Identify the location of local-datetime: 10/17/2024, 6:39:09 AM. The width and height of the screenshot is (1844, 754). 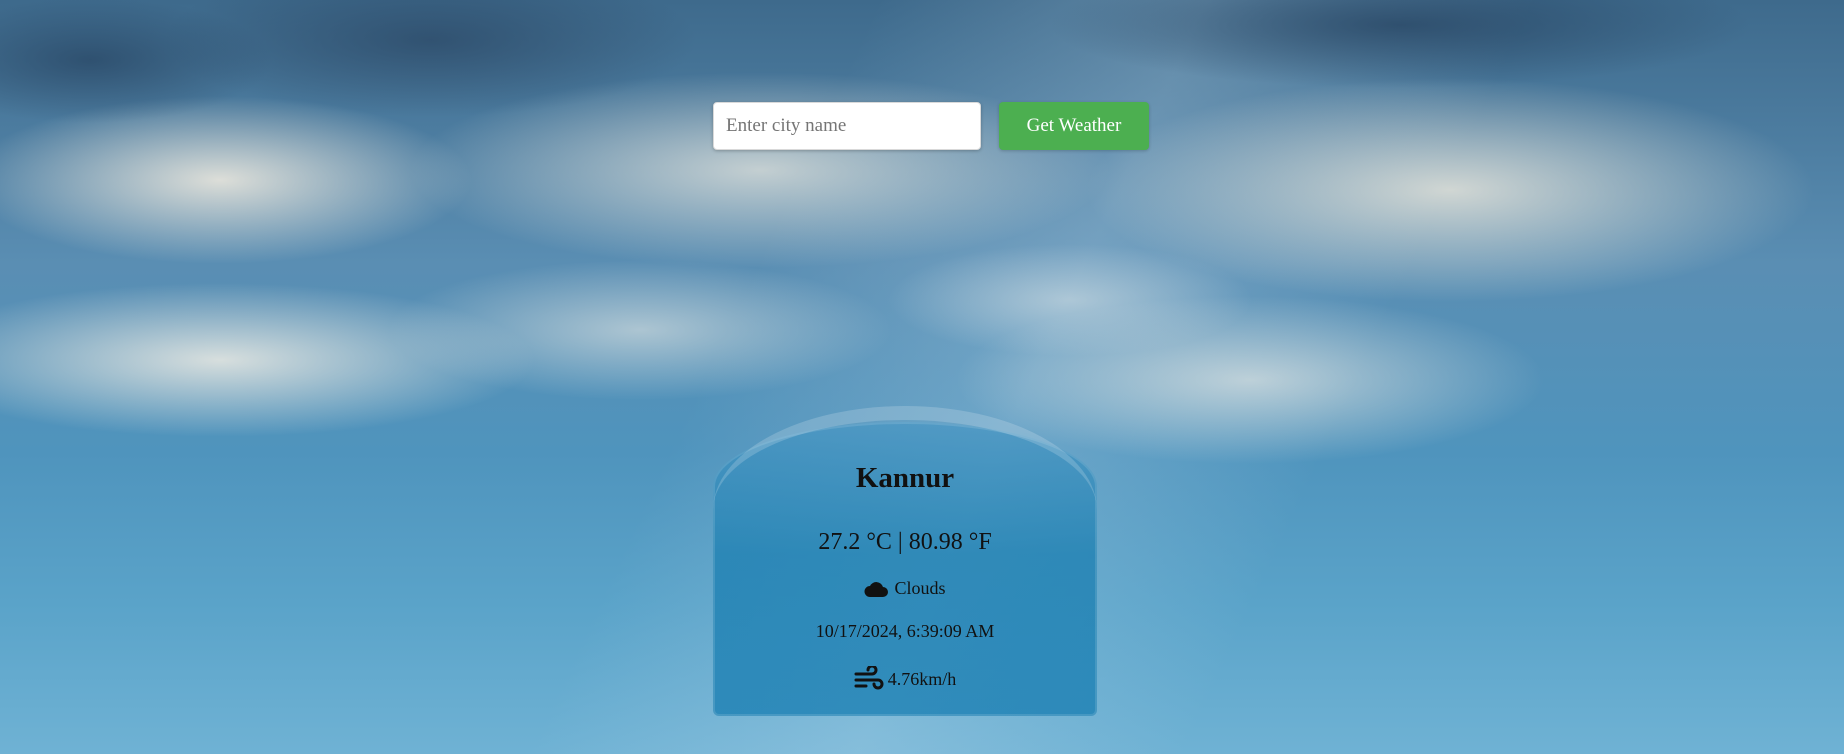
(905, 631).